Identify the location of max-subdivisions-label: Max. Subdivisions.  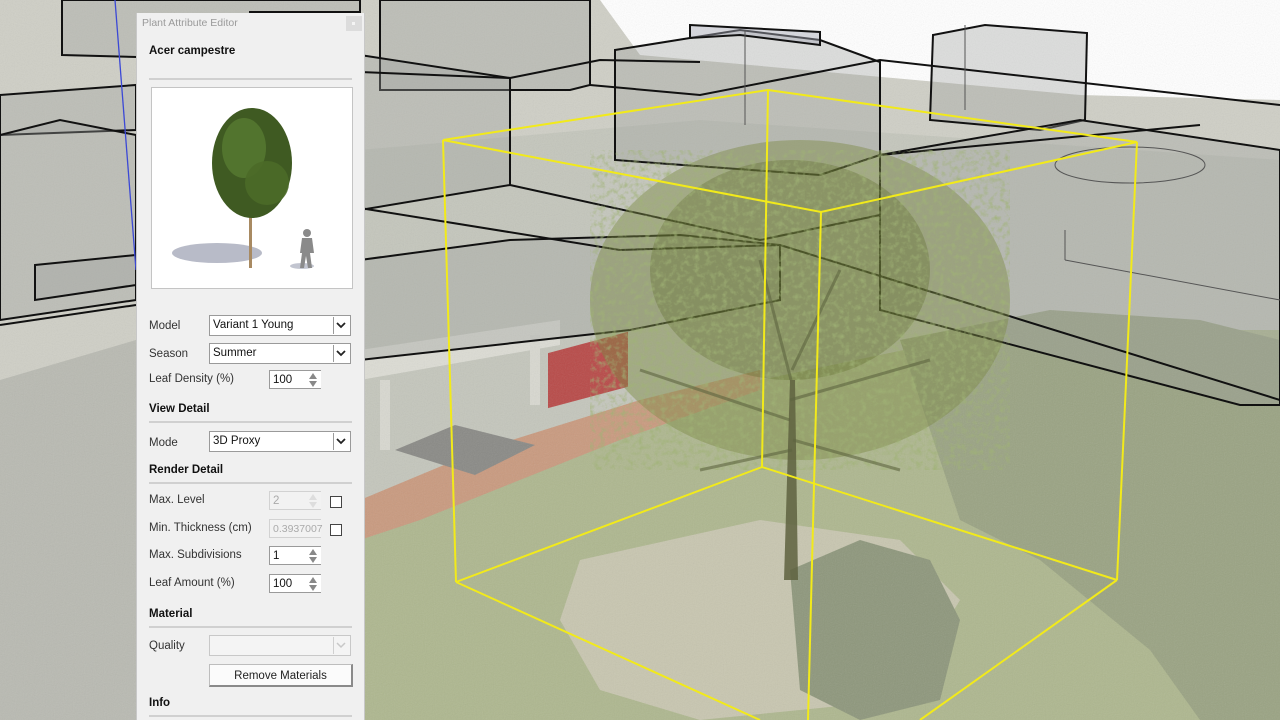
(195, 555).